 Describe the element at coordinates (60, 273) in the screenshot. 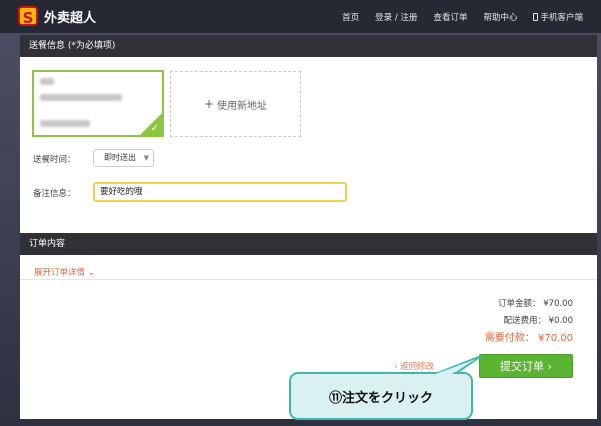

I see `expand-label: 展开订单详情` at that location.